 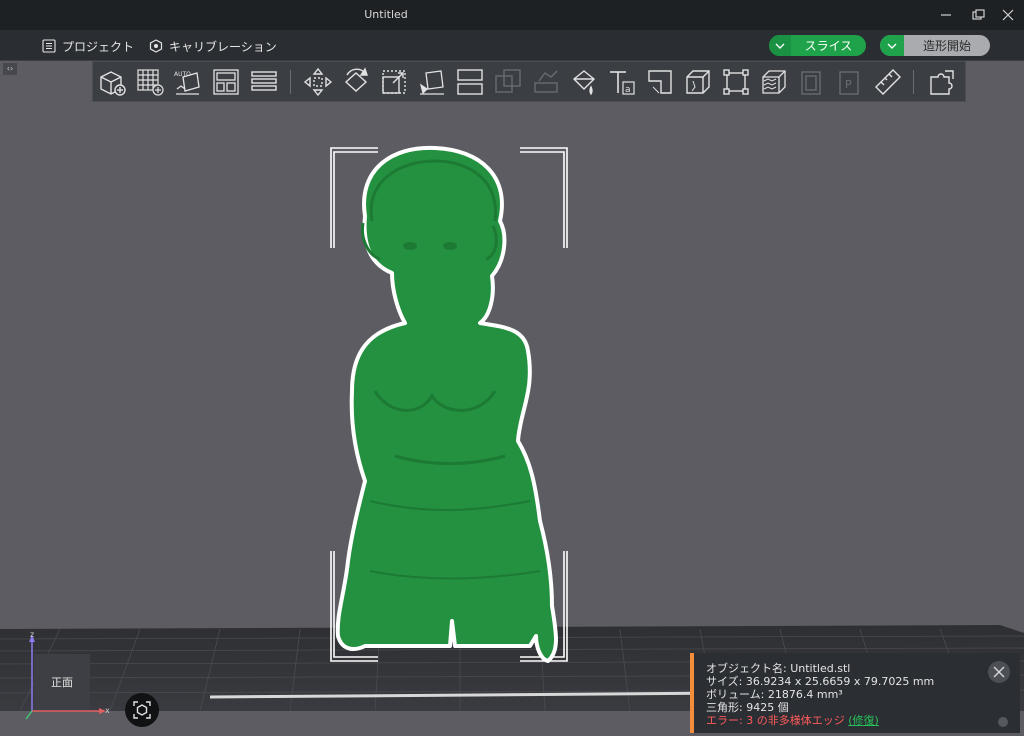 I want to click on tool-layout, so click(x=226, y=82).